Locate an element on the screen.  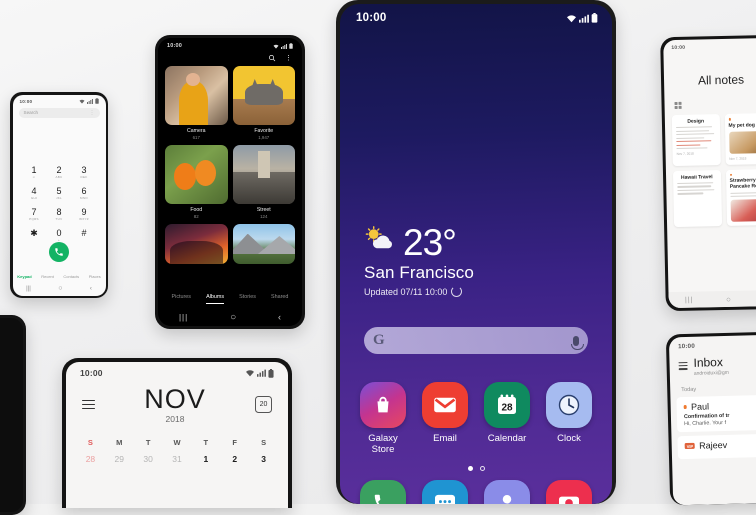
messages-icon is located at coordinates (445, 492).